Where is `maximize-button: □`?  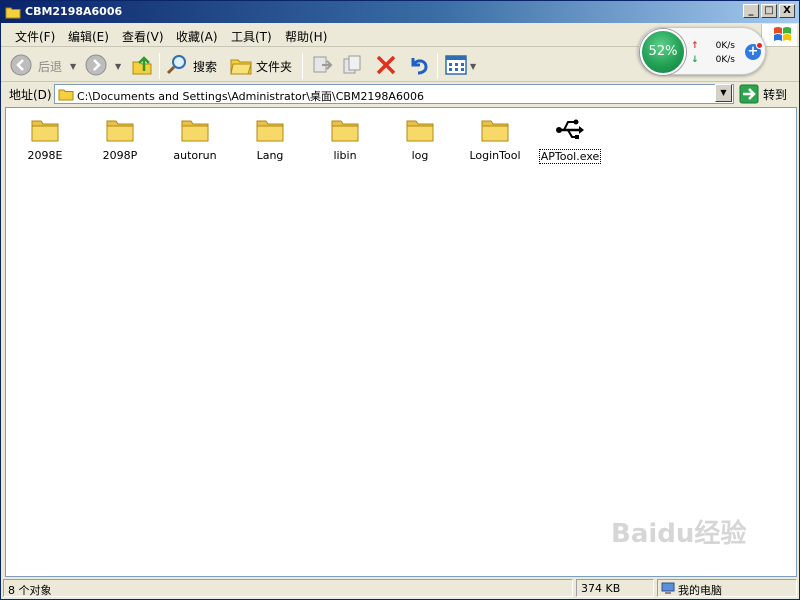
maximize-button: □ is located at coordinates (769, 11).